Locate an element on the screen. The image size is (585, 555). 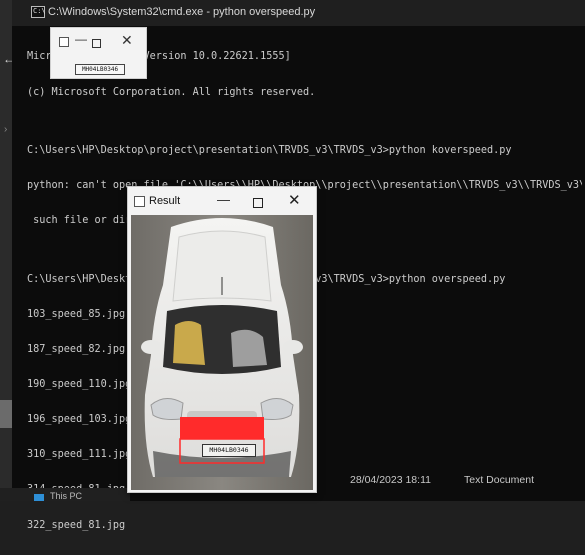
chevron-right-icon: › is located at coordinates (5, 129).